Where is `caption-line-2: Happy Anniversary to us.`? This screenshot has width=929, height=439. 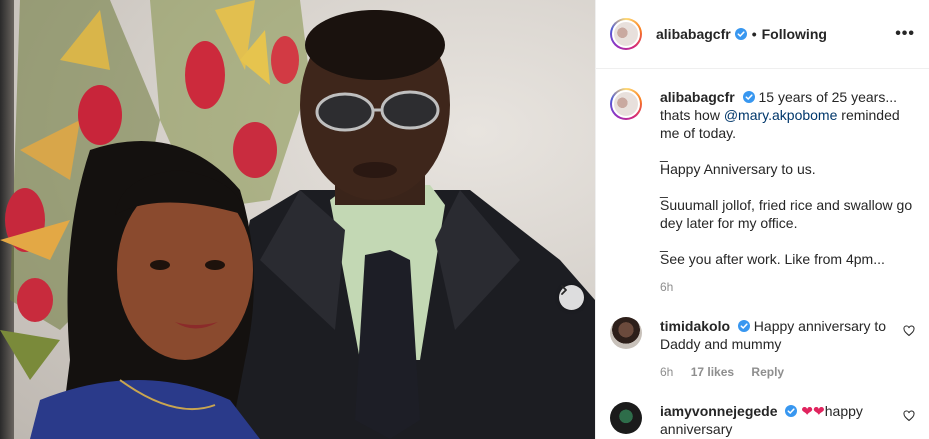 caption-line-2: Happy Anniversary to us. is located at coordinates (738, 169).